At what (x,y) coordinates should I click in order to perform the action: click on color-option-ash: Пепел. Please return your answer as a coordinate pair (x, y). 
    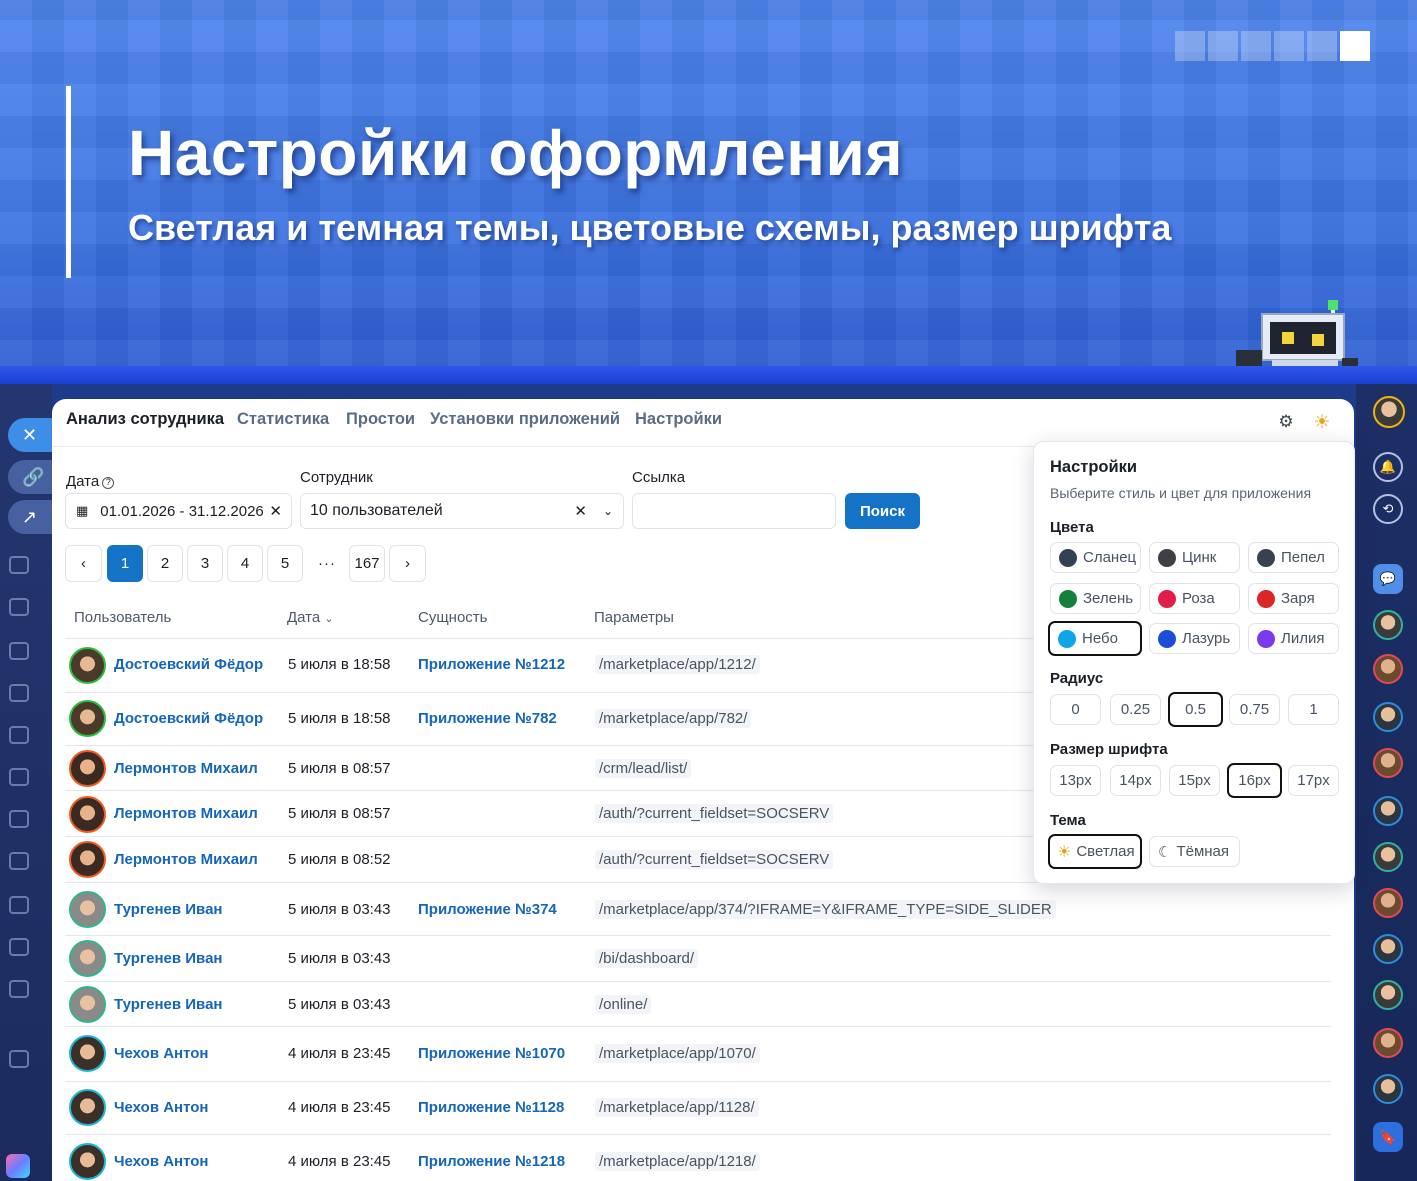
    Looking at the image, I should click on (1293, 557).